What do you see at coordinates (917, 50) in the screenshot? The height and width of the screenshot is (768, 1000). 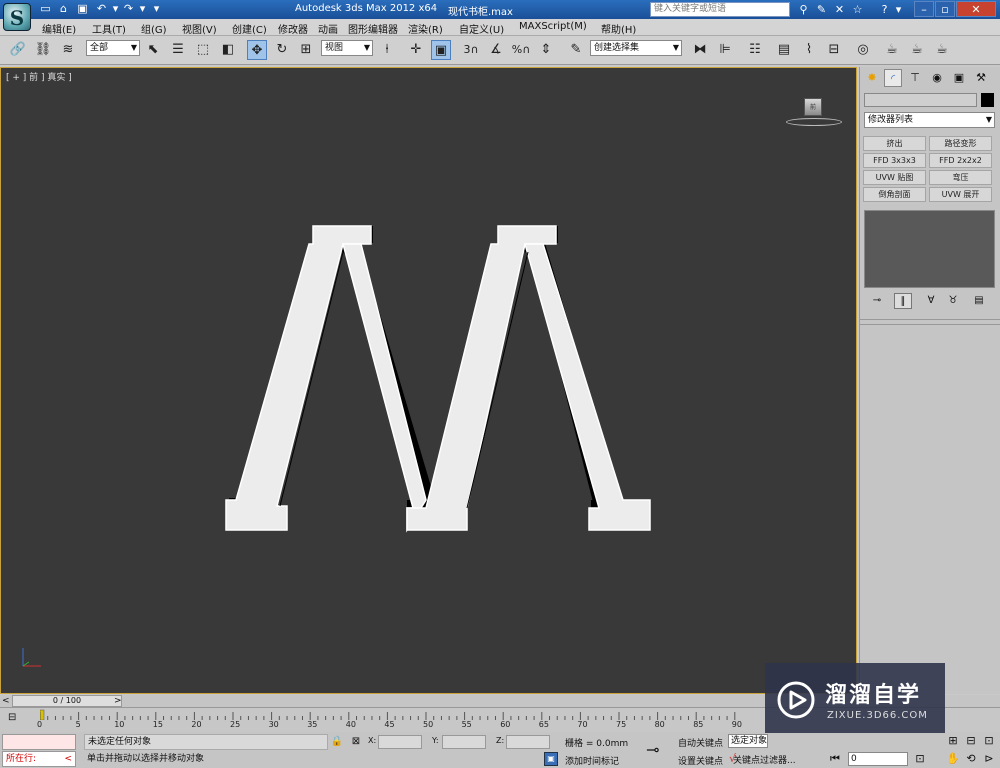 I see `rendered-frame-window-icon: ☕` at bounding box center [917, 50].